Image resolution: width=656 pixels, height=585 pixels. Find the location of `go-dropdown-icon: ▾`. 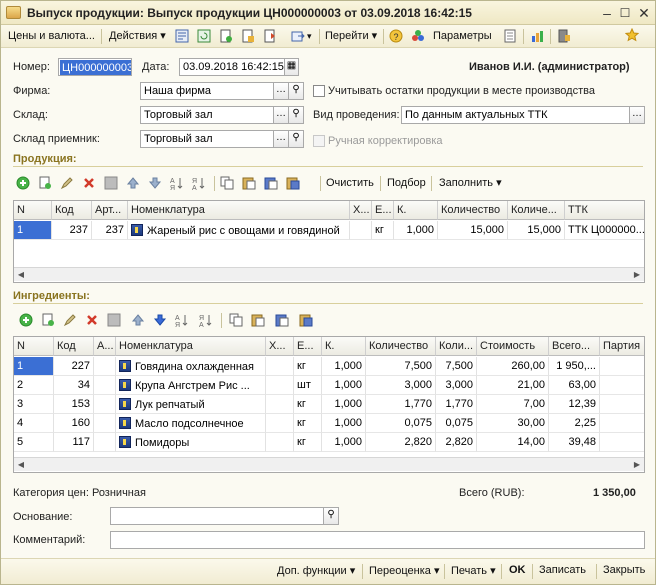

go-dropdown-icon: ▾ is located at coordinates (309, 36).